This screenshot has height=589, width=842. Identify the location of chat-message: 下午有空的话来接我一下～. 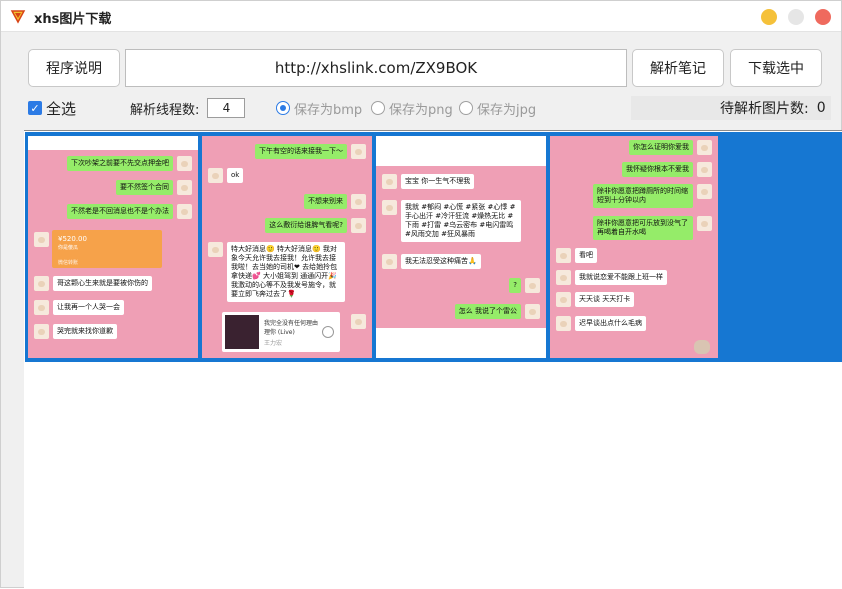
(310, 151).